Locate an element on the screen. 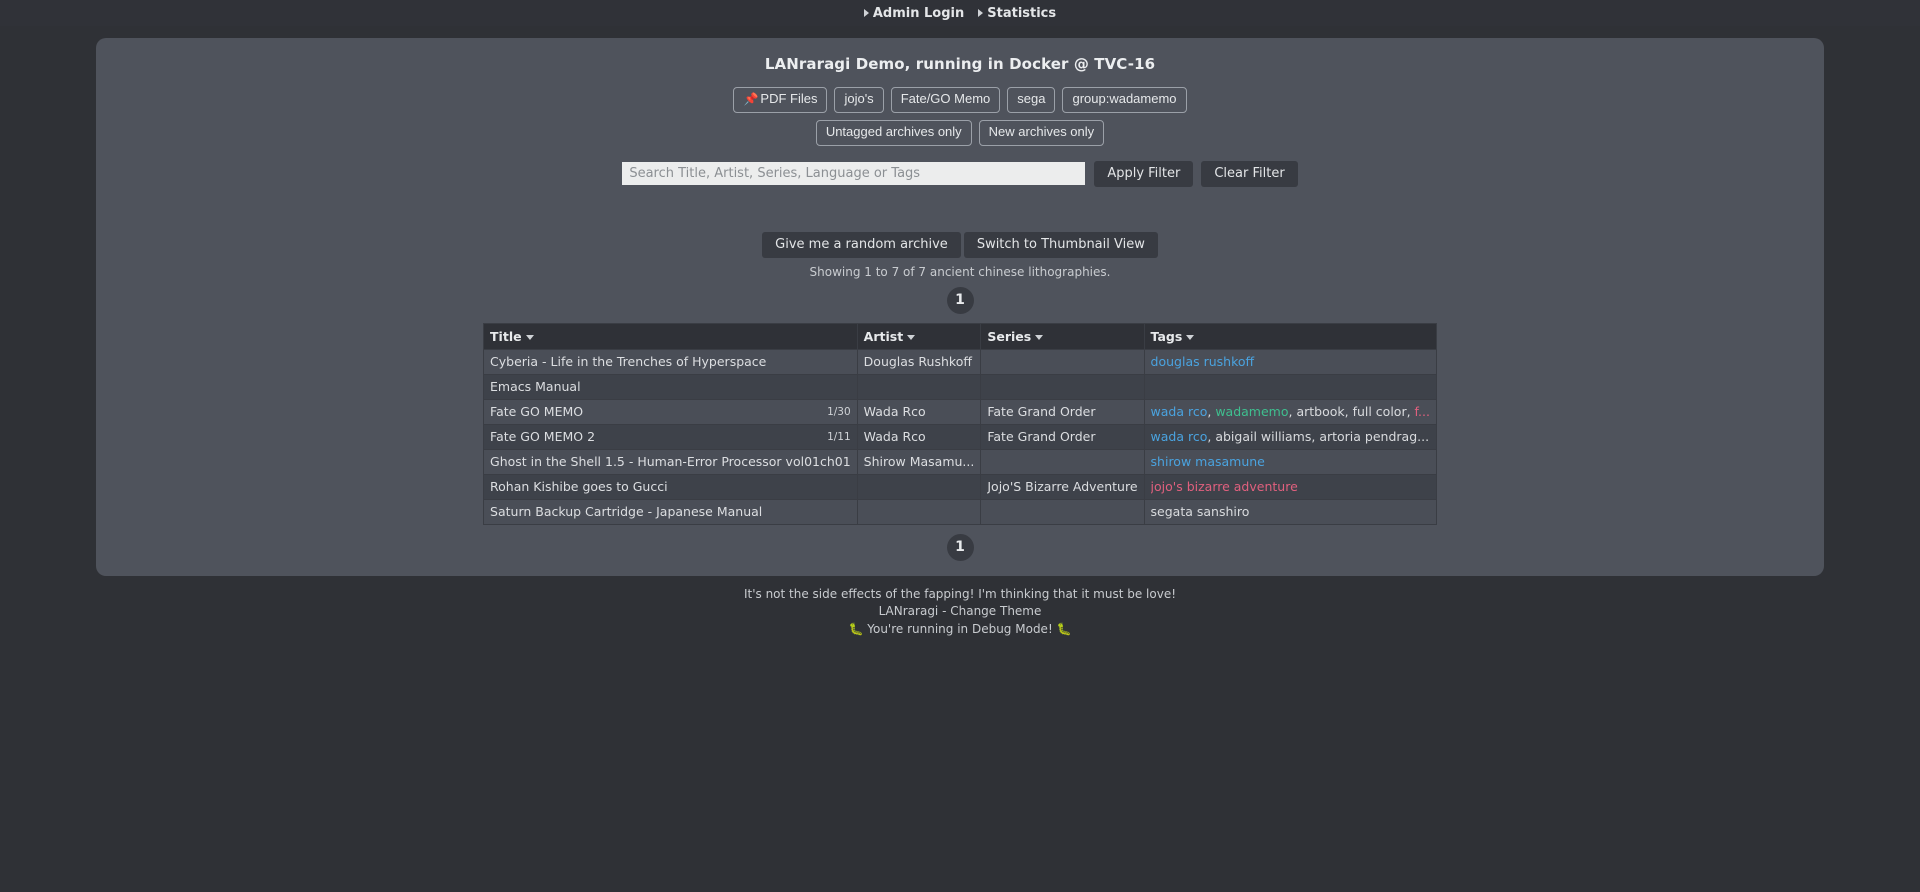  nav-item-admin-login: Admin Login is located at coordinates (914, 13).